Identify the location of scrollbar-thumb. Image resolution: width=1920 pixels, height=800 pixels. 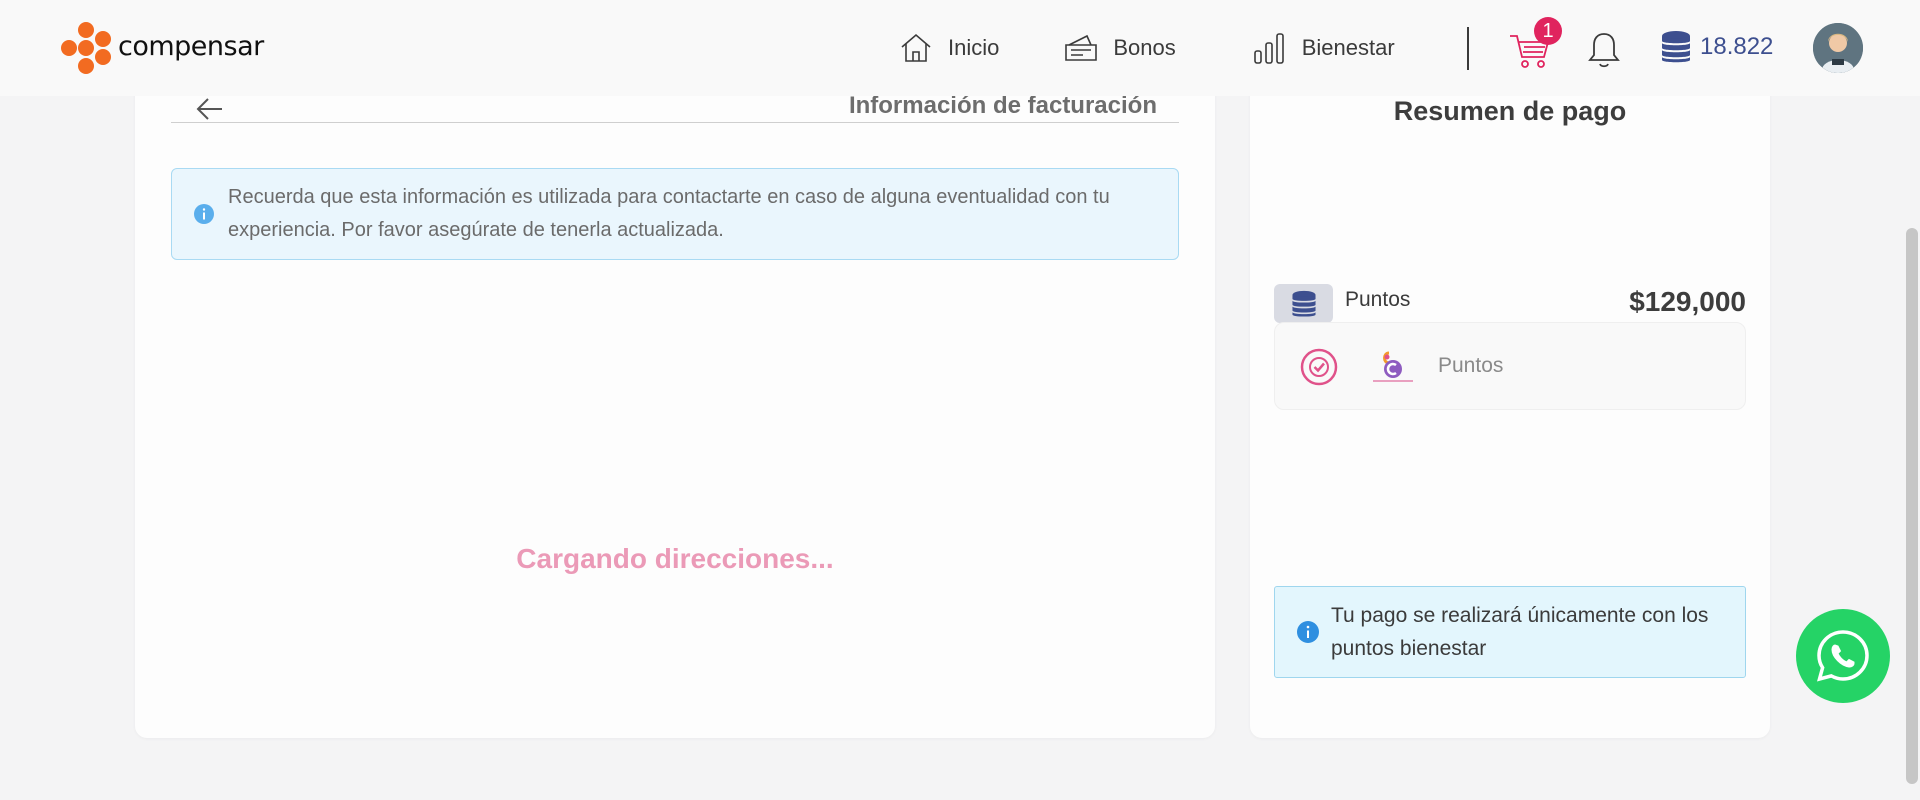
(1912, 506).